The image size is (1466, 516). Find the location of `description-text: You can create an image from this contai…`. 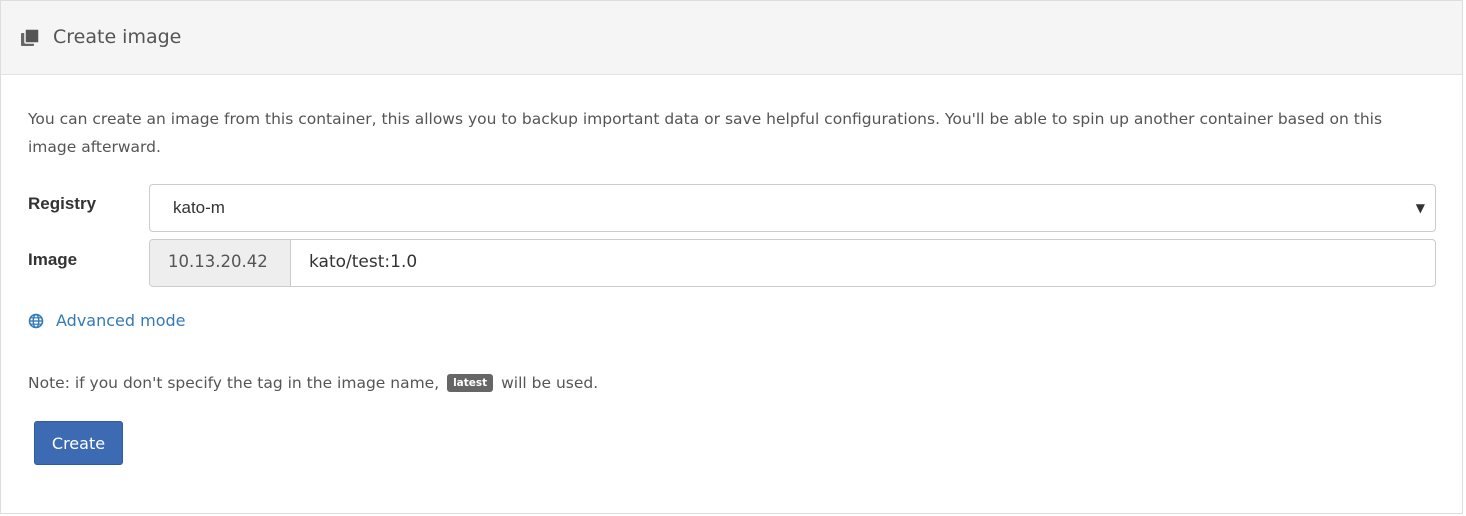

description-text: You can create an image from this contai… is located at coordinates (705, 133).